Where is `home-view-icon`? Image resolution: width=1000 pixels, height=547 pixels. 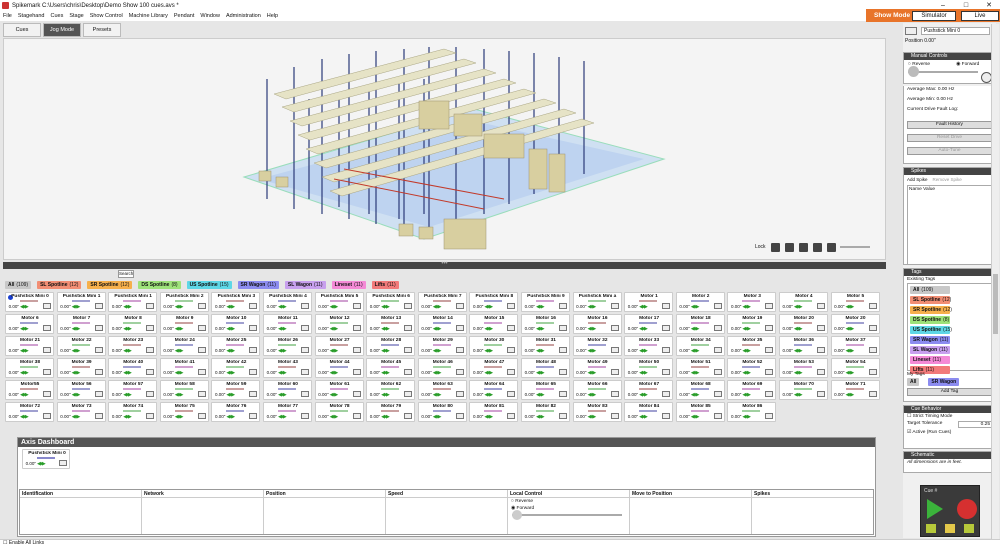
home-view-icon is located at coordinates (789, 247).